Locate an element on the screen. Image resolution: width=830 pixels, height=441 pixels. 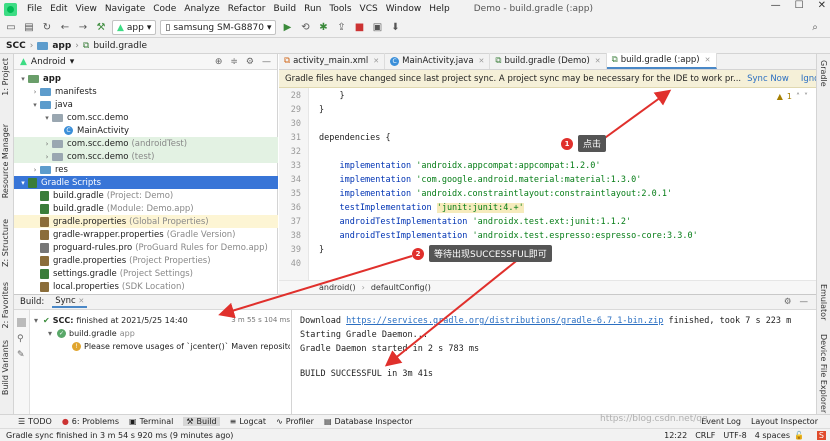
step-2-badge: 2 is located at coordinates (418, 254).